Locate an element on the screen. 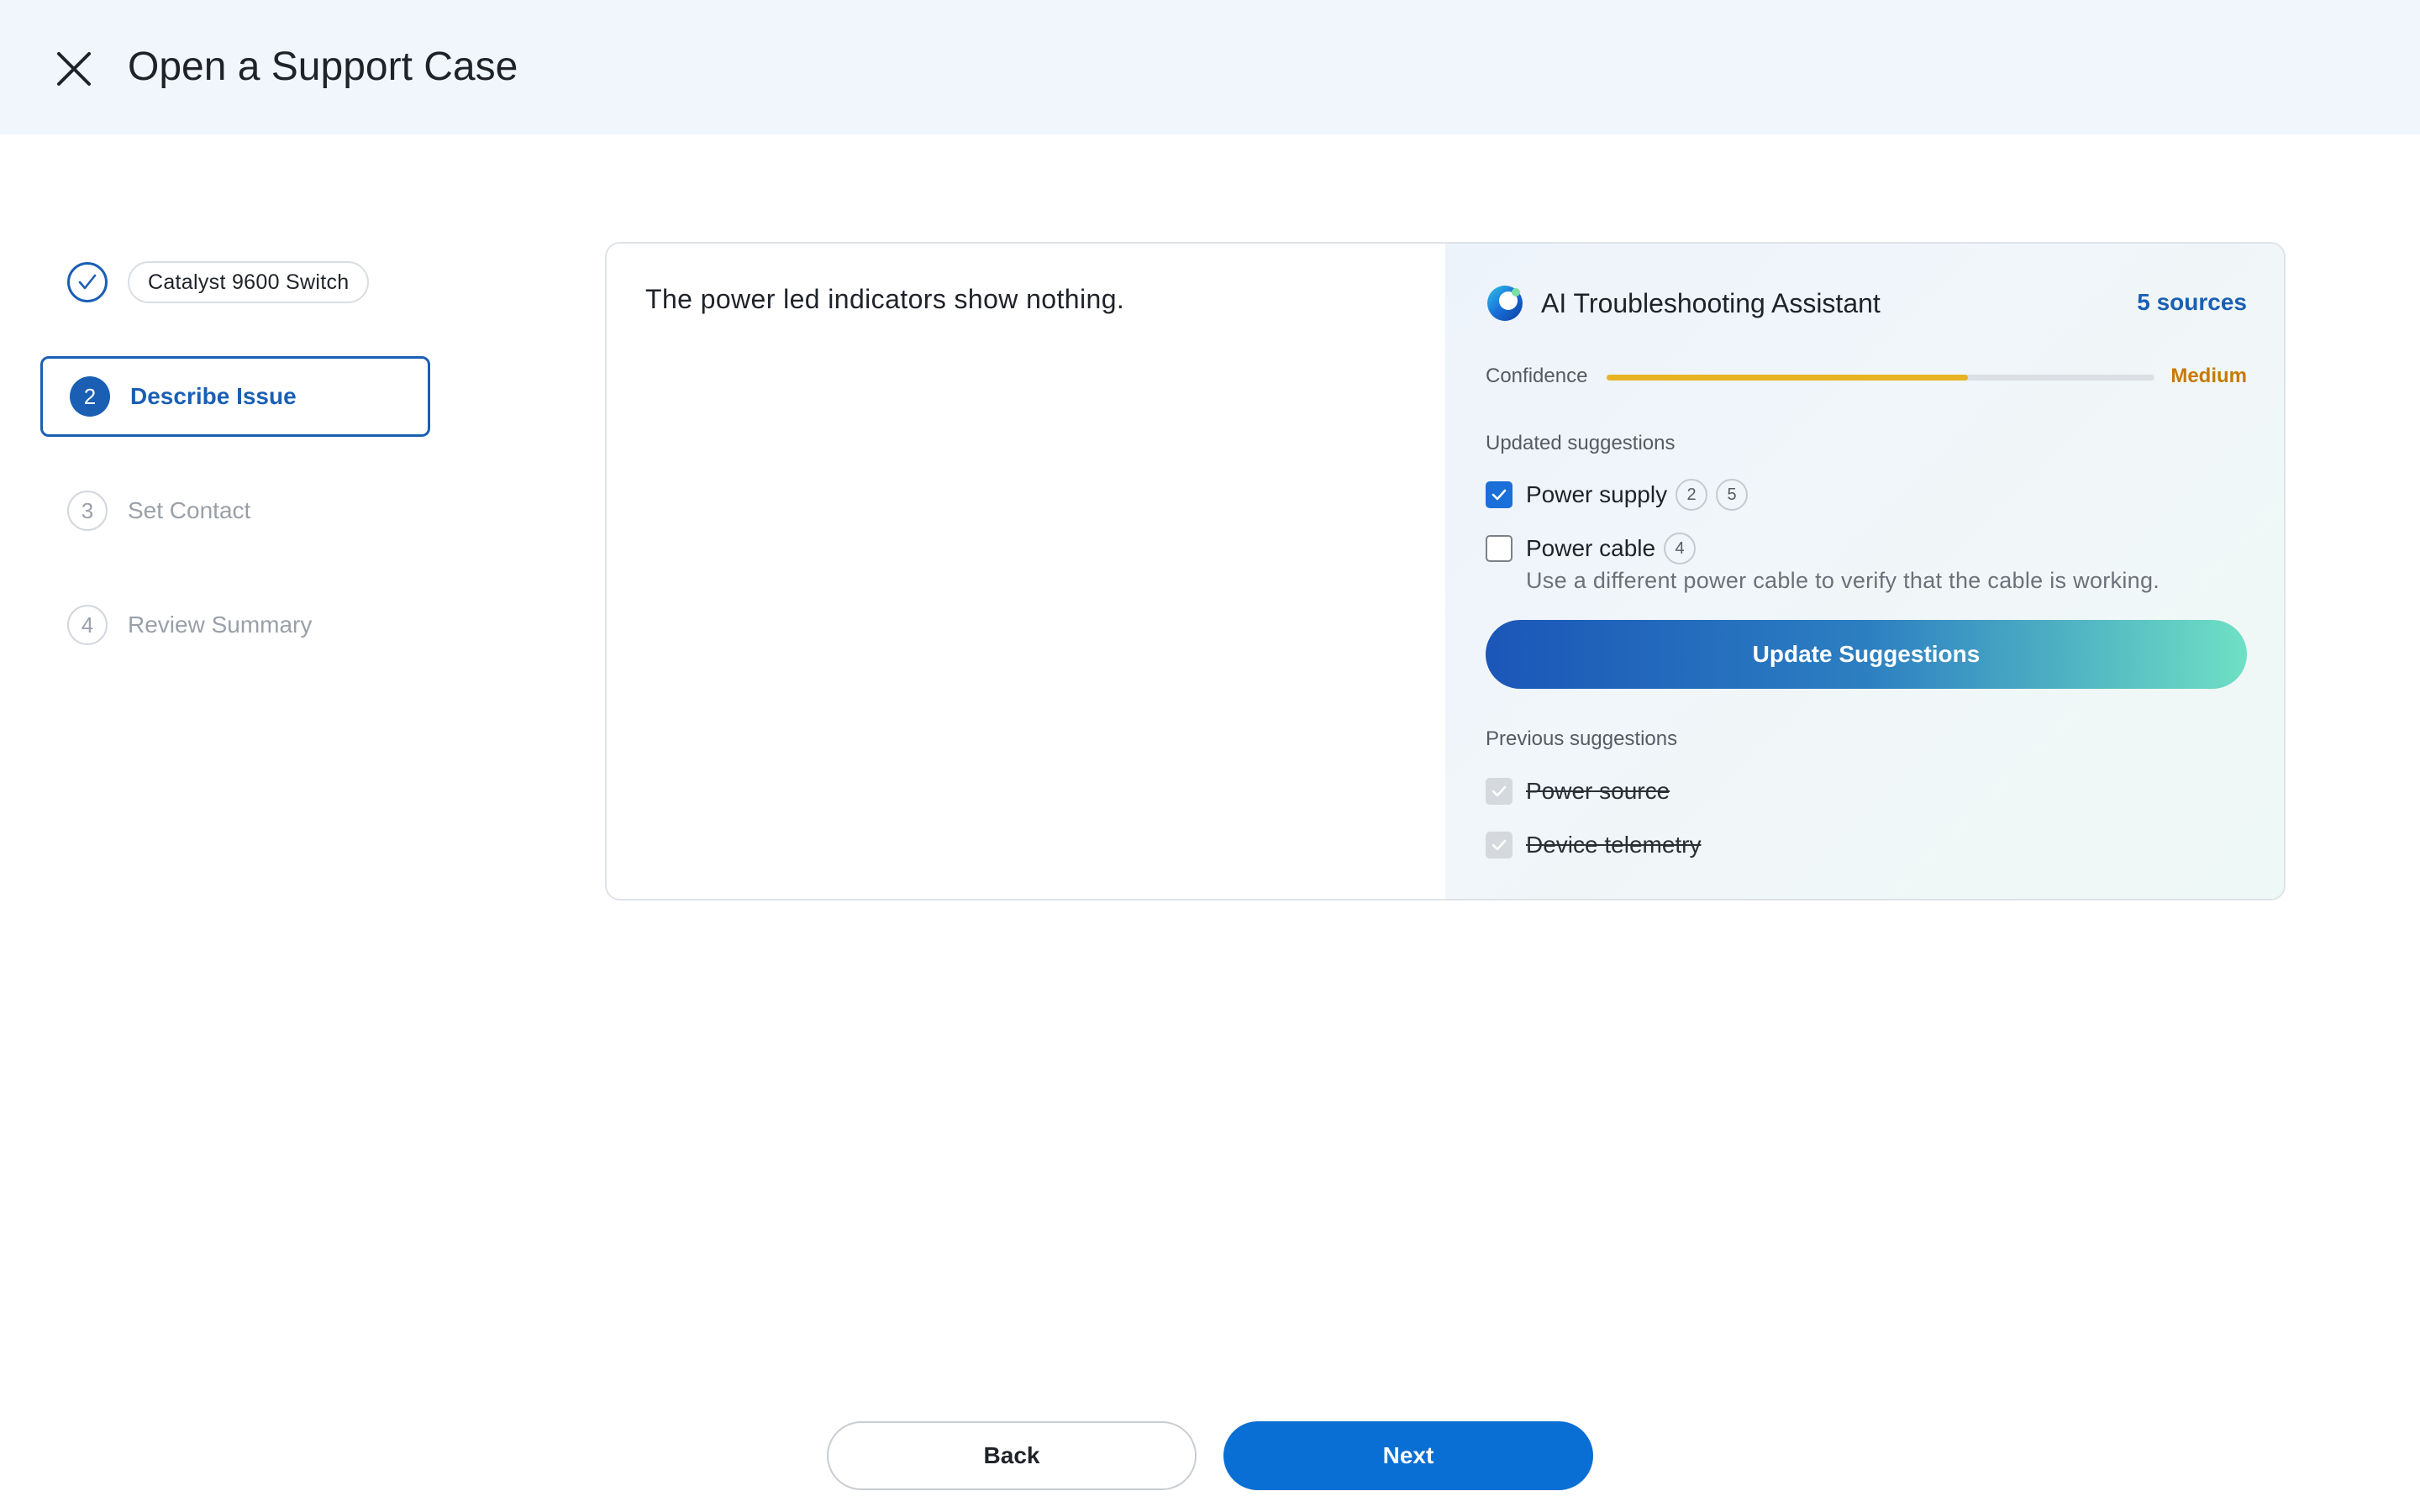  confidence-value: Medium is located at coordinates (2208, 376).